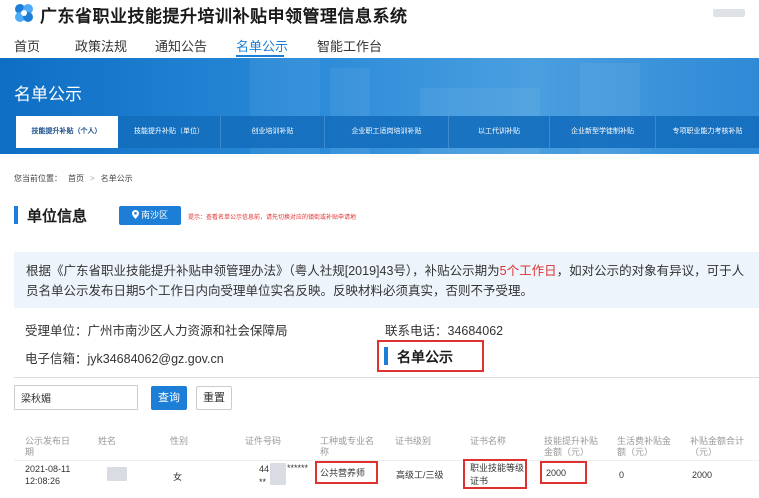 This screenshot has height=498, width=759. I want to click on cell-gender: 女, so click(178, 477).